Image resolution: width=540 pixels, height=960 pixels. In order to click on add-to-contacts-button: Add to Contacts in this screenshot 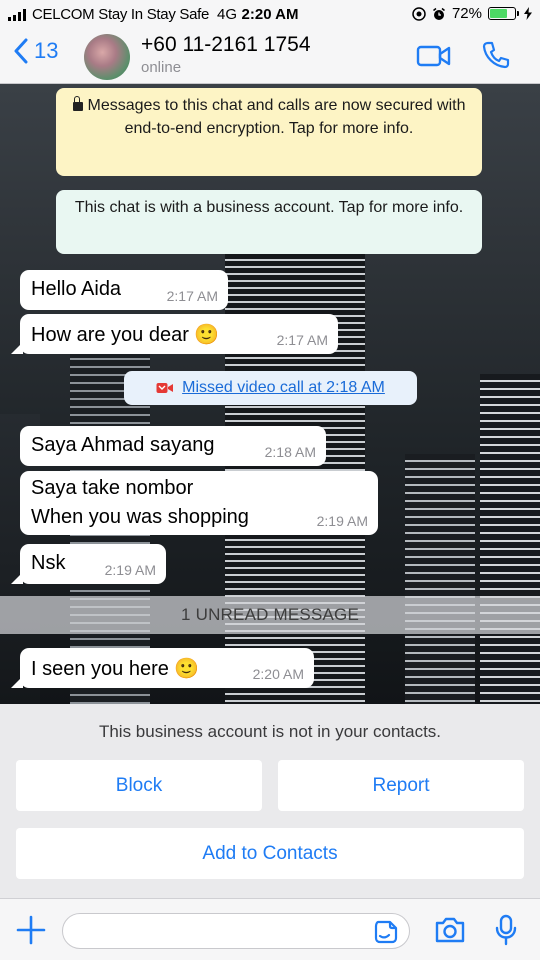, I will do `click(270, 853)`.